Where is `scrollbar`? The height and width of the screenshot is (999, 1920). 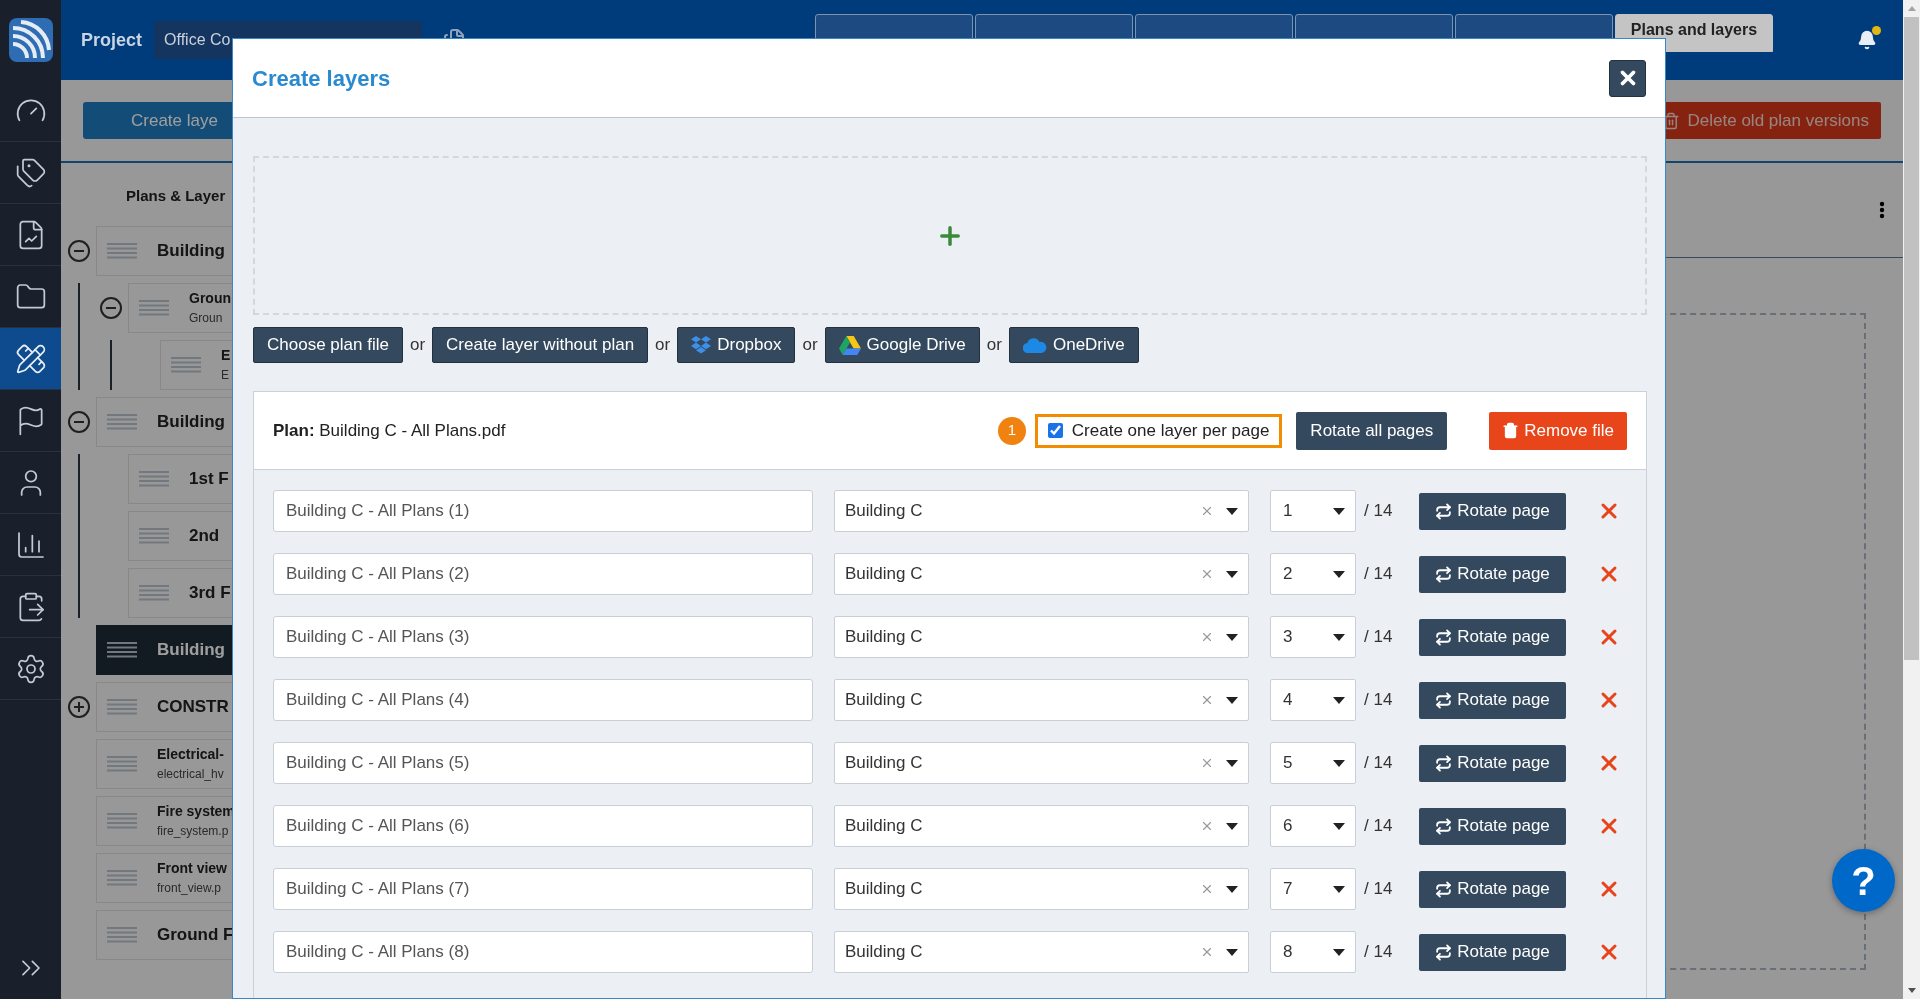
scrollbar is located at coordinates (1911, 499).